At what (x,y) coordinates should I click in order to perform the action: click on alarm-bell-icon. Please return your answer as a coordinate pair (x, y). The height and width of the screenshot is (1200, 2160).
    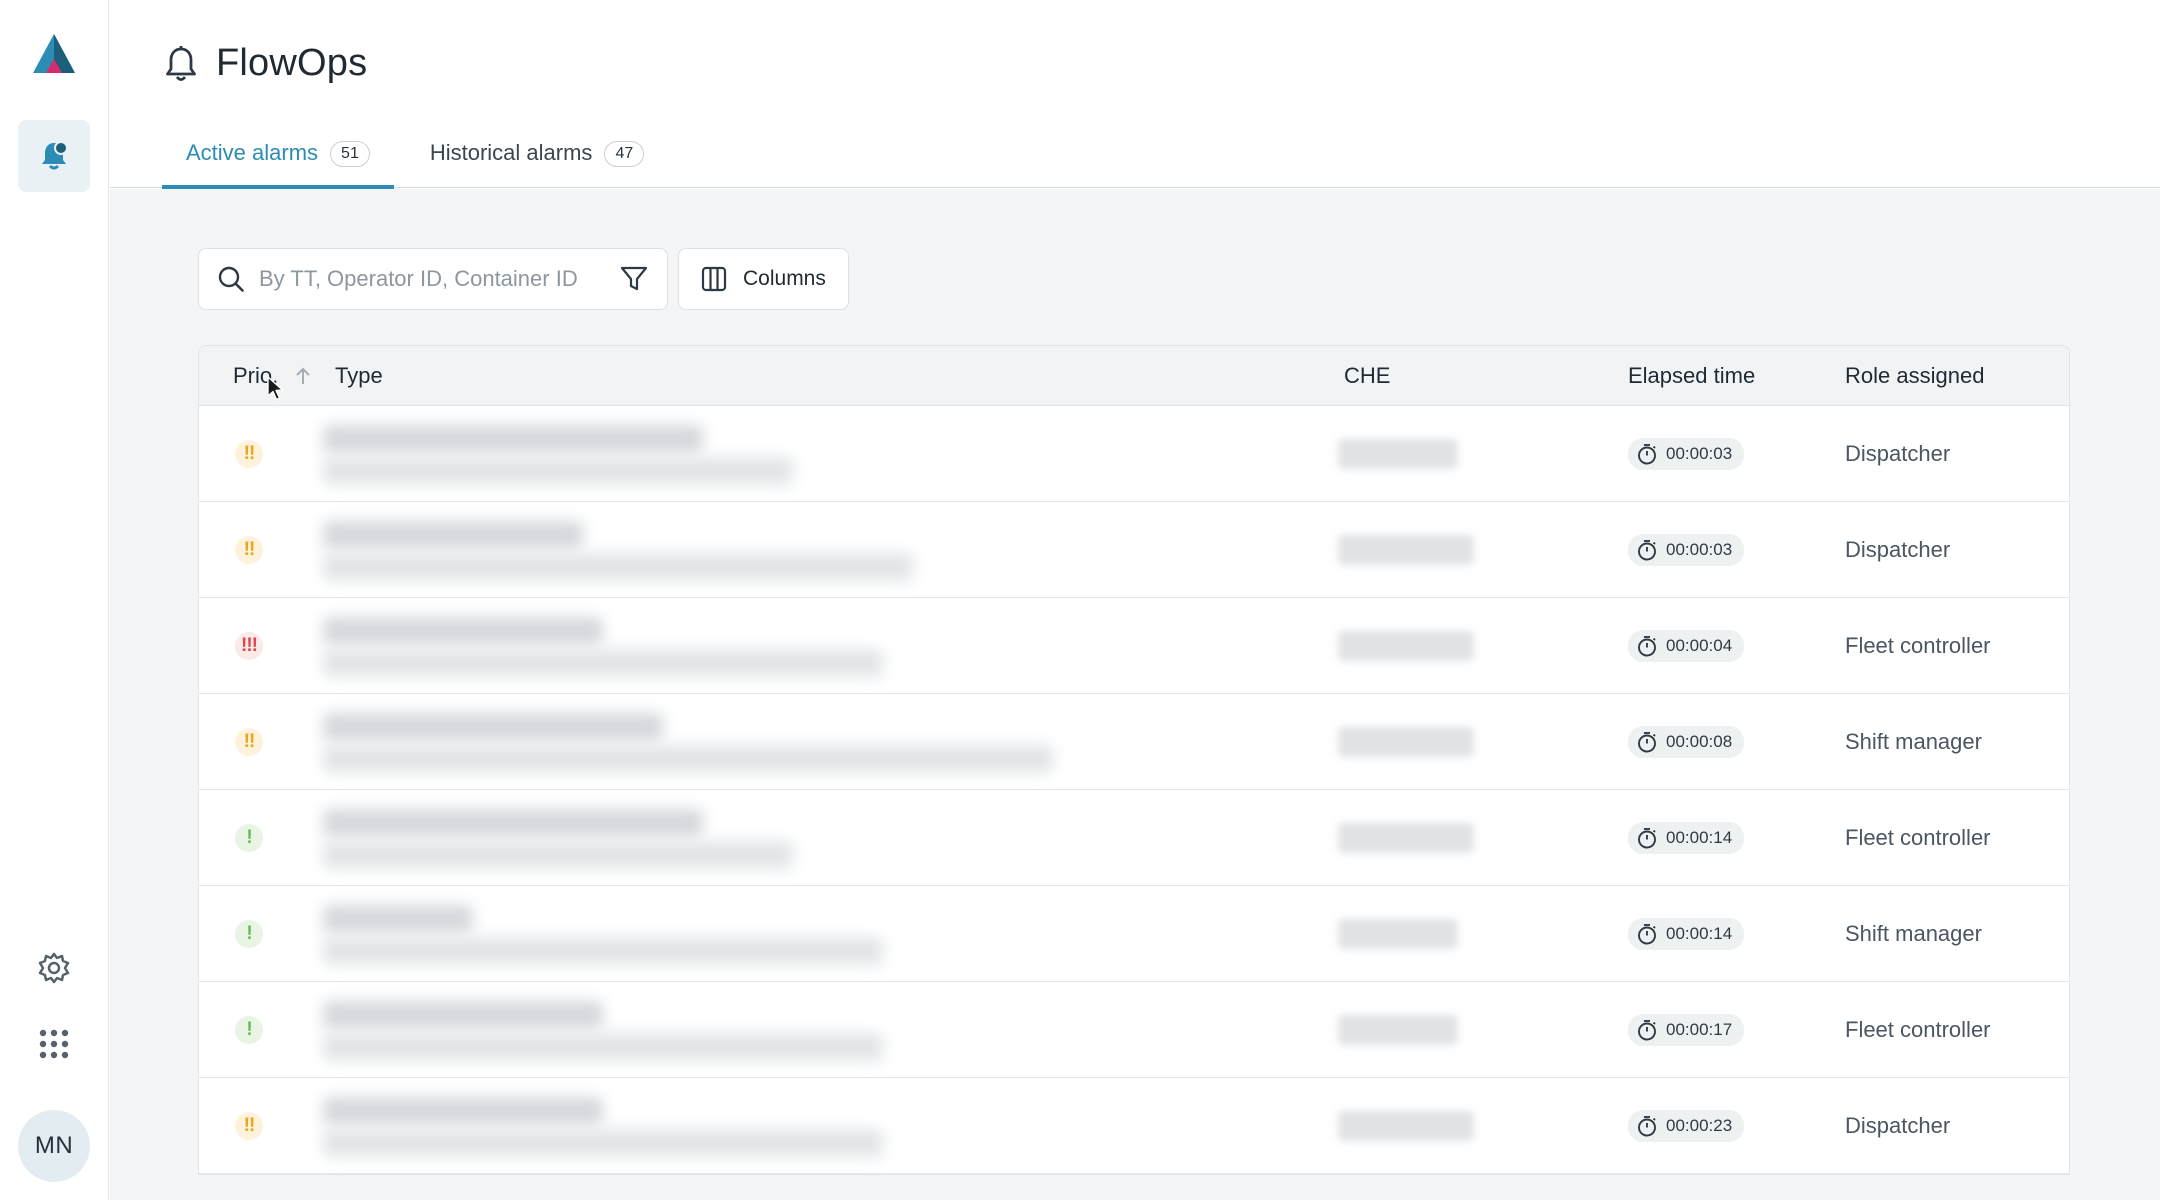
    Looking at the image, I should click on (55, 155).